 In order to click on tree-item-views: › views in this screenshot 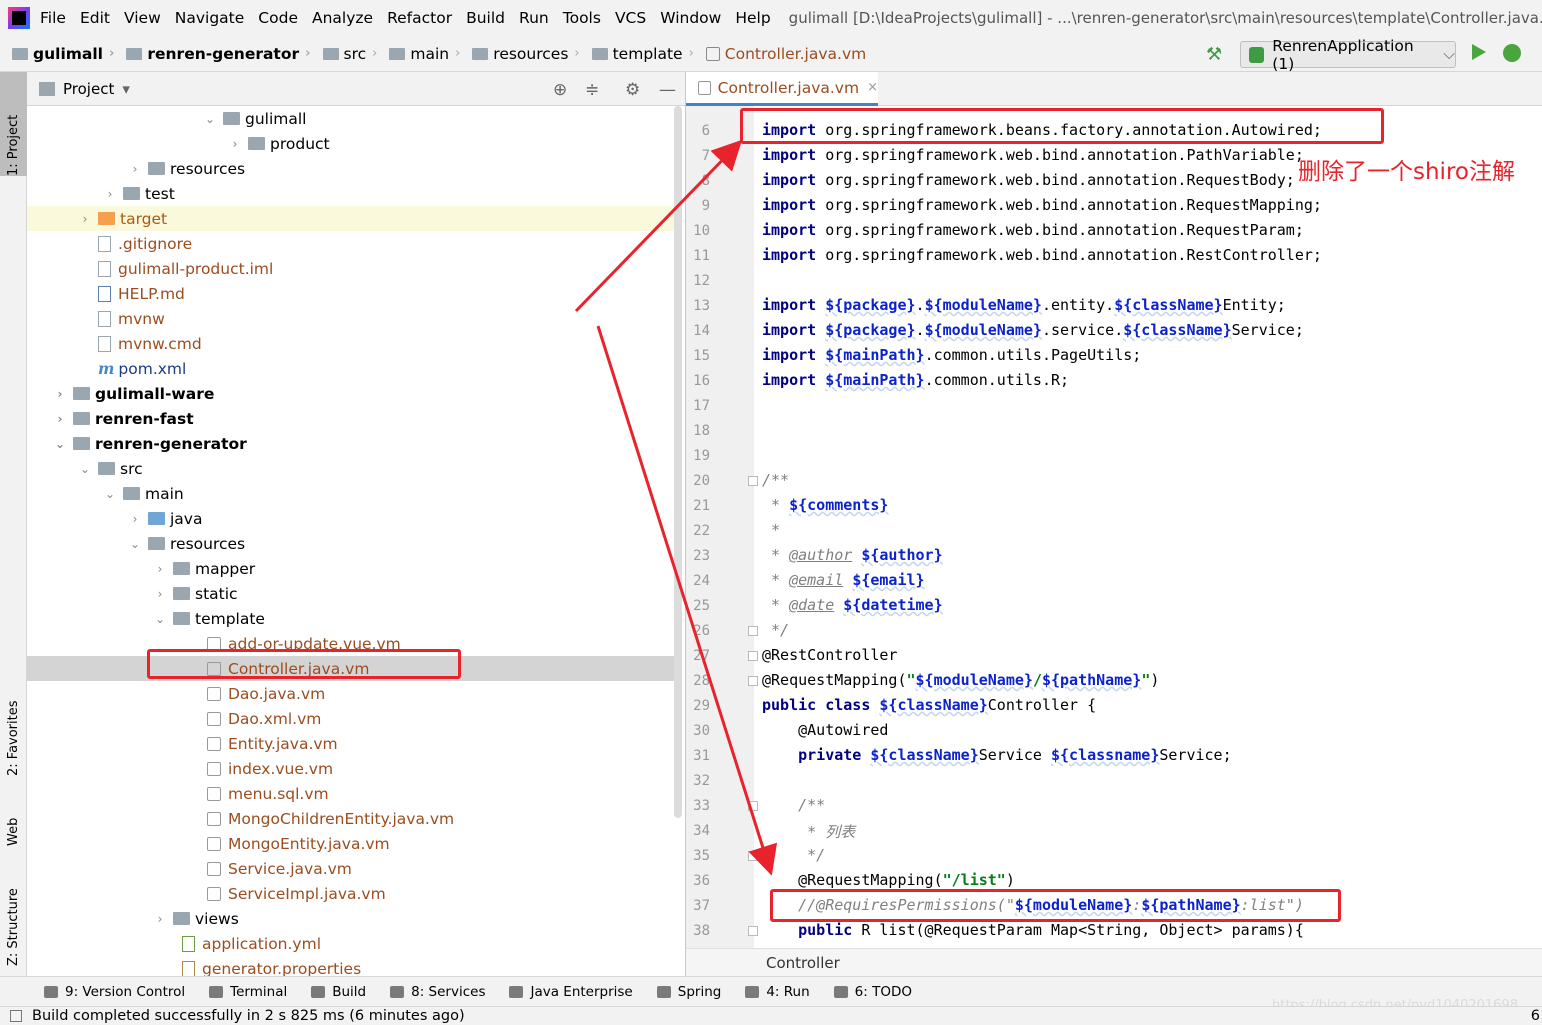, I will do `click(351, 918)`.